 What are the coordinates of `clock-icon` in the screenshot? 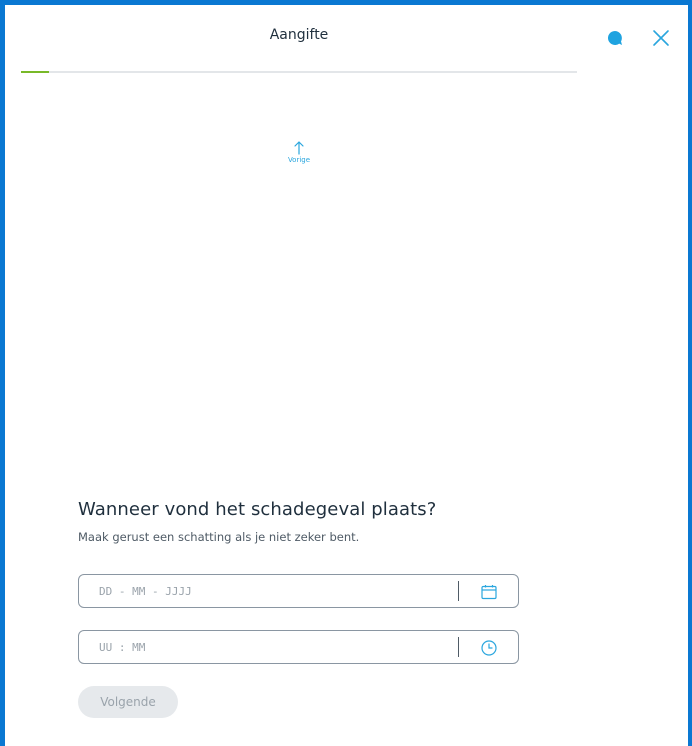 It's located at (489, 648).